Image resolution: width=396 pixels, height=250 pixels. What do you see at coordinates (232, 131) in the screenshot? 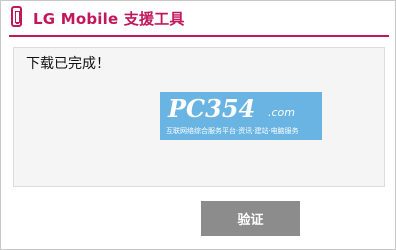
I see `watermark-tagline: 互联网络综合服务平台·资讯·建站·电脑服务` at bounding box center [232, 131].